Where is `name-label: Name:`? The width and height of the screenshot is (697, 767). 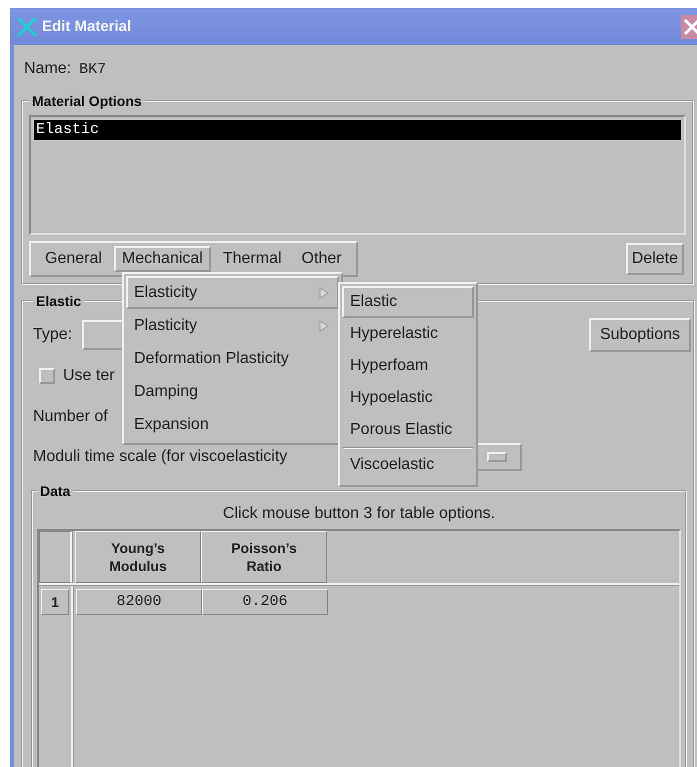 name-label: Name: is located at coordinates (48, 69).